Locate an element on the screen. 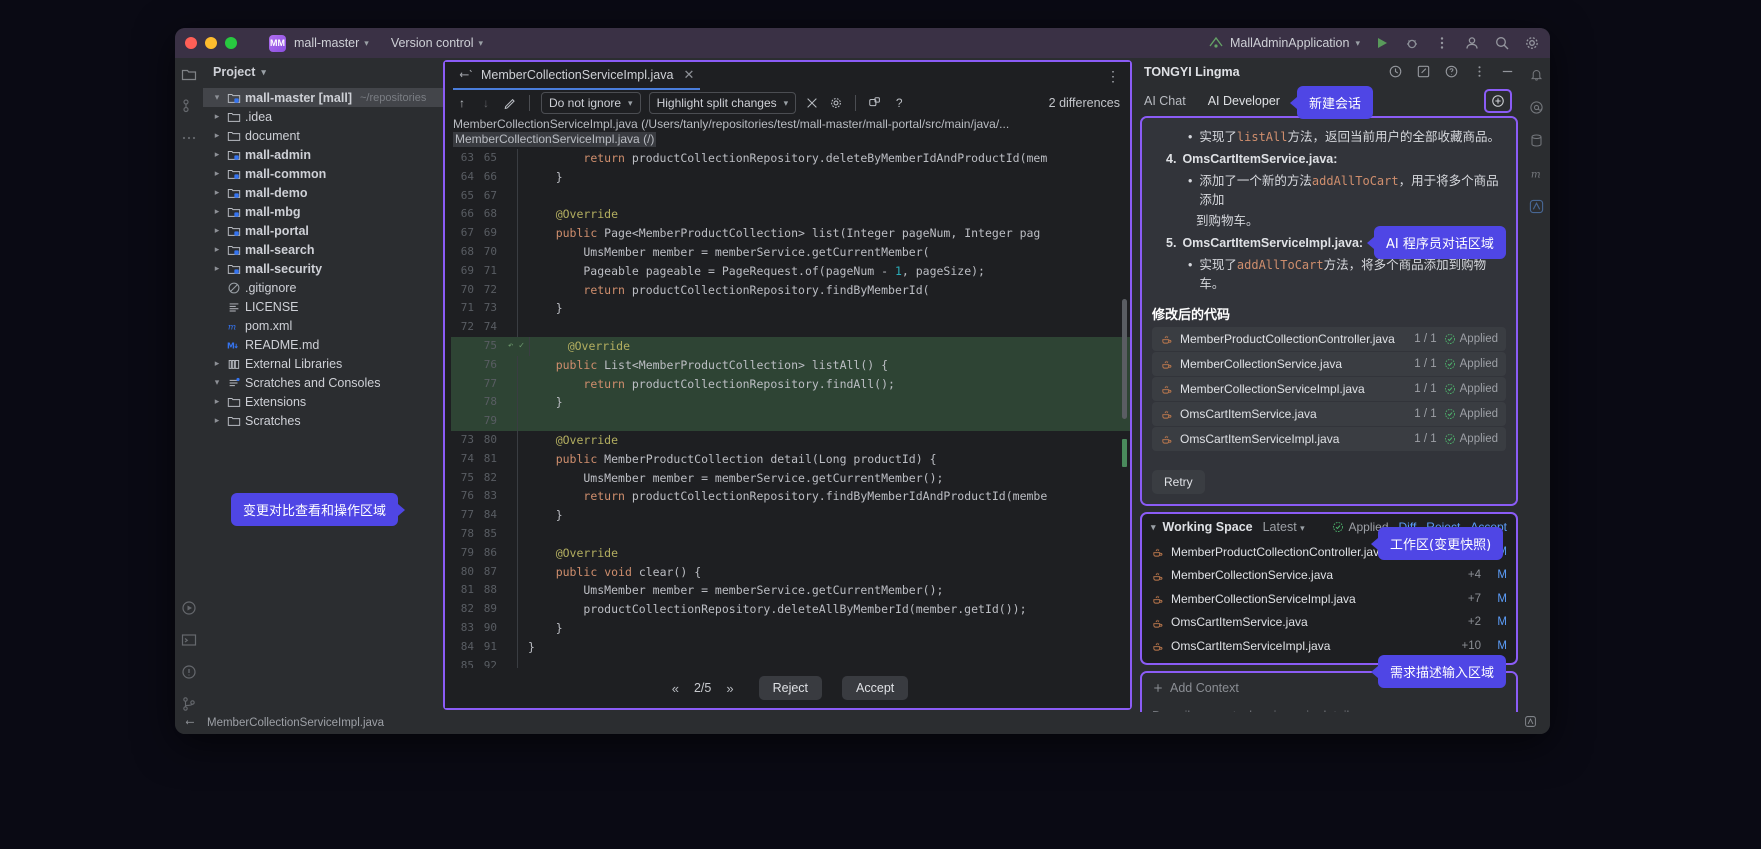 This screenshot has height=849, width=1761. tree-item-mall-admin: ▸ mall-admin is located at coordinates (323, 154).